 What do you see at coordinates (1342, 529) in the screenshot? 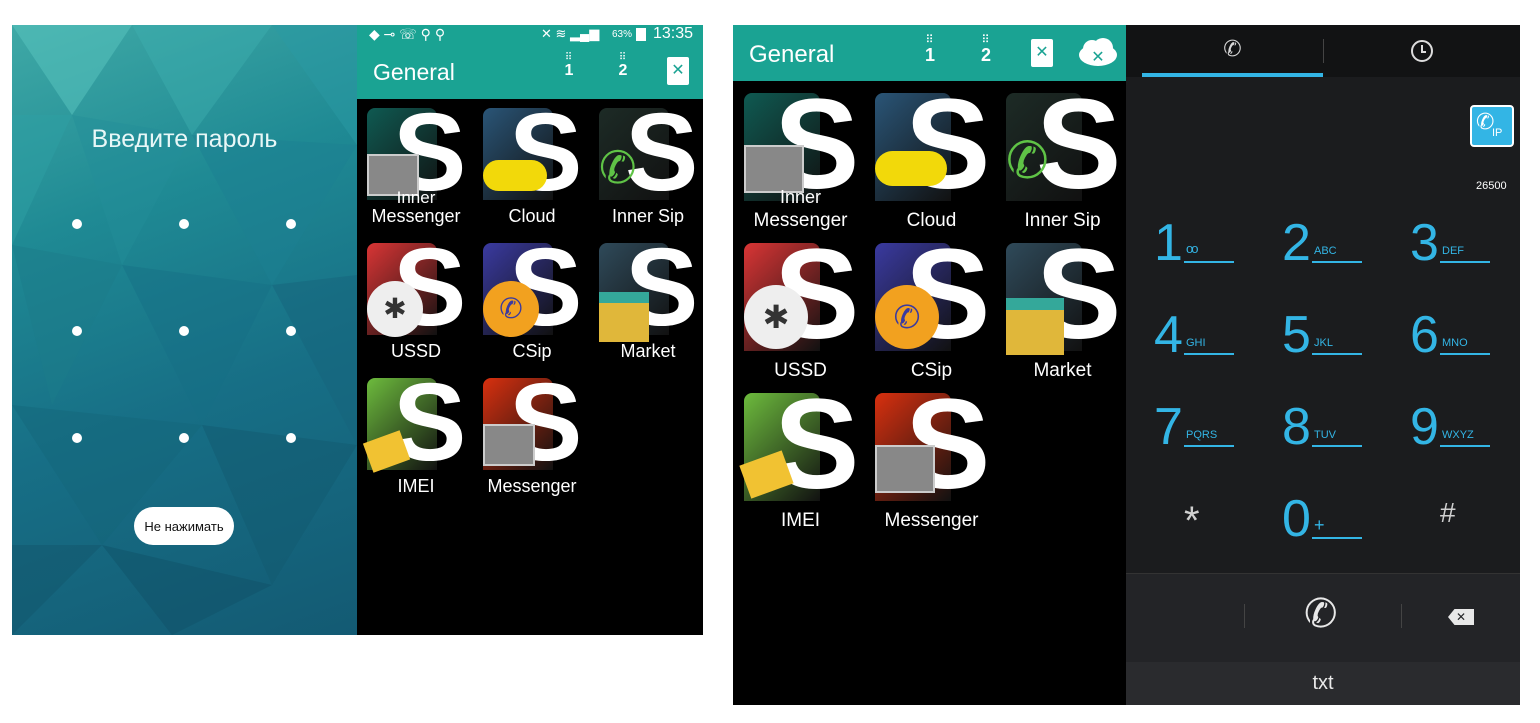
I see `dial-key: 0 +` at bounding box center [1342, 529].